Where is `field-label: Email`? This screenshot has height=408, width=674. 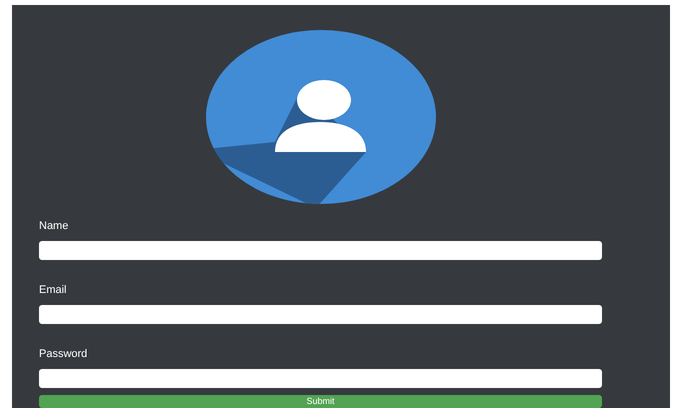 field-label: Email is located at coordinates (53, 290).